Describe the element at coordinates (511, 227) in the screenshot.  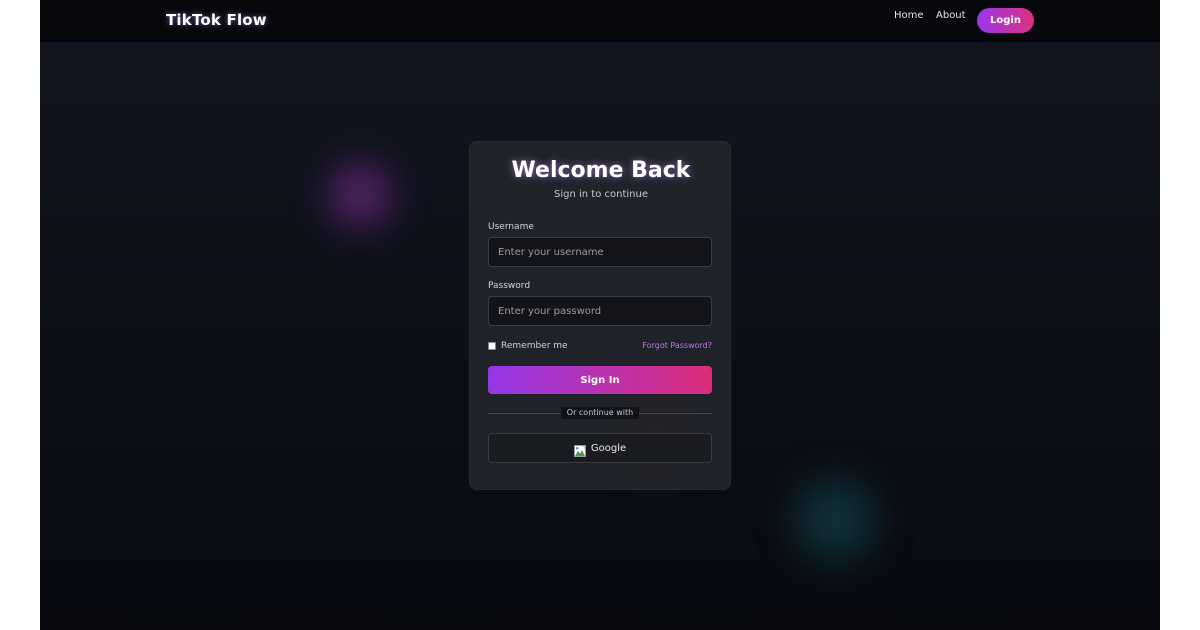
I see `username-label: Username` at that location.